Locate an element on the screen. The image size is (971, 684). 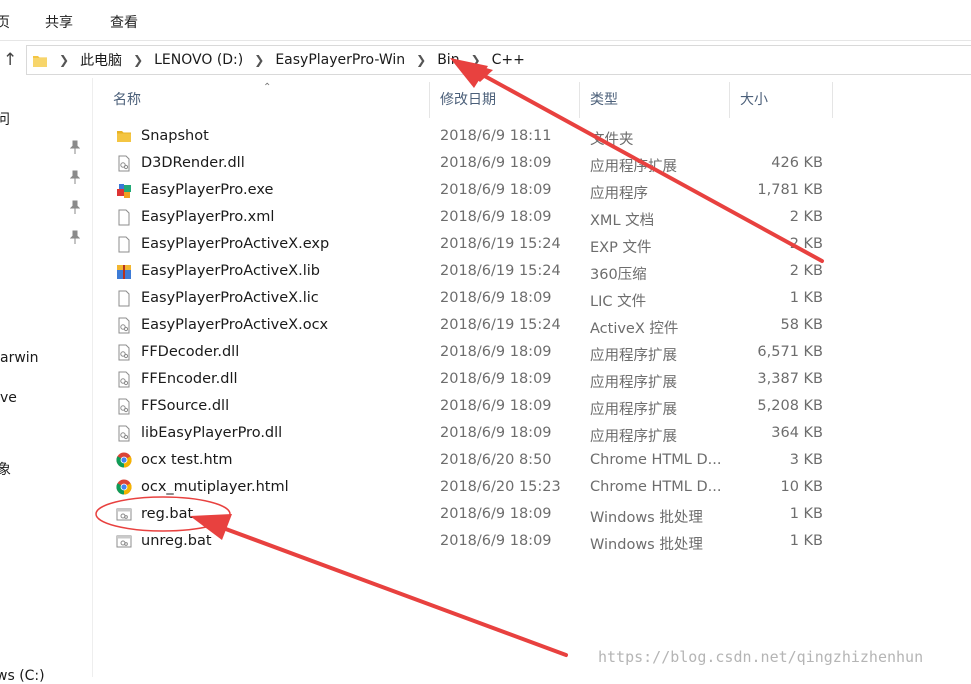
ribbon-tab-view: 查看 is located at coordinates (124, 22).